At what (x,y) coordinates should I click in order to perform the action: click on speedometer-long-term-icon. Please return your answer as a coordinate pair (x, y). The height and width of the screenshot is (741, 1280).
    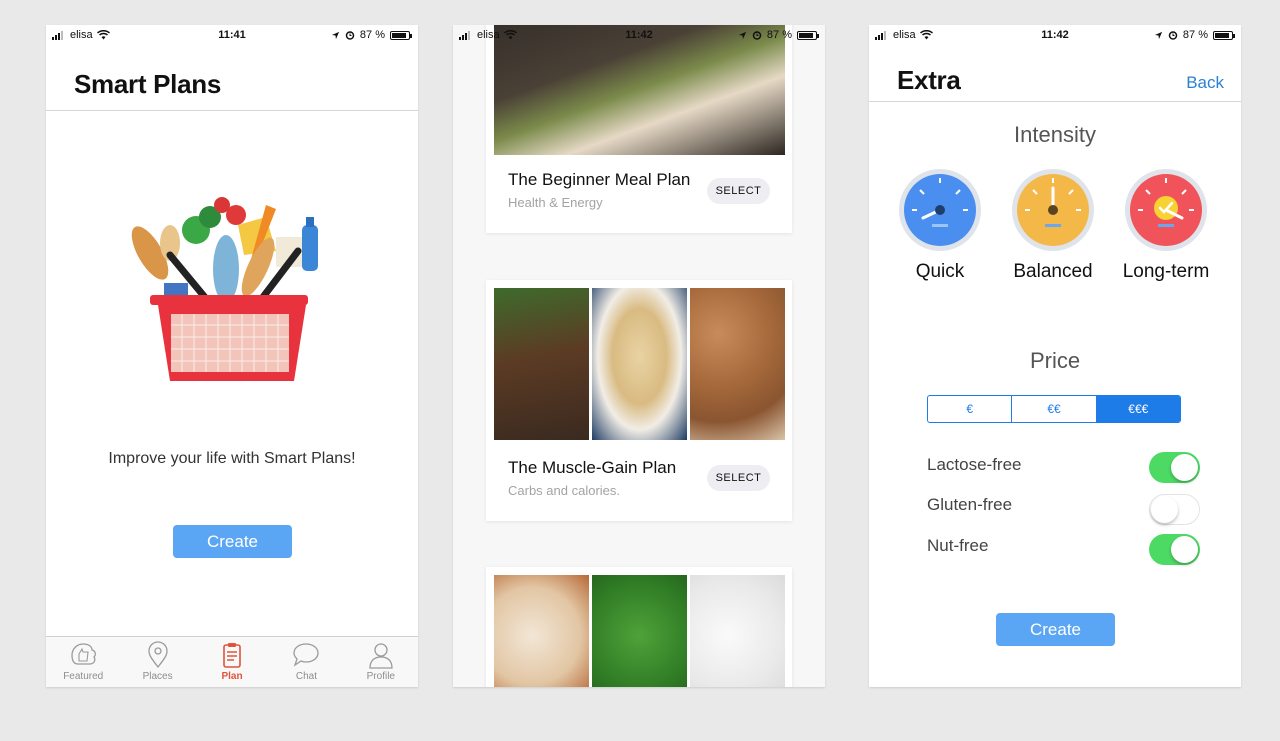
    Looking at the image, I should click on (1166, 210).